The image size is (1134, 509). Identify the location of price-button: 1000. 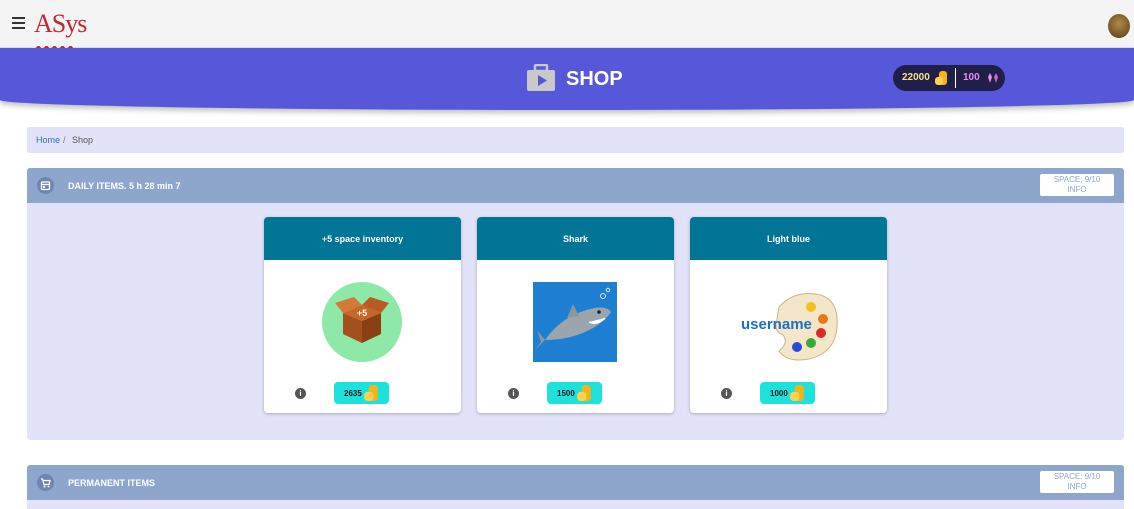
(787, 393).